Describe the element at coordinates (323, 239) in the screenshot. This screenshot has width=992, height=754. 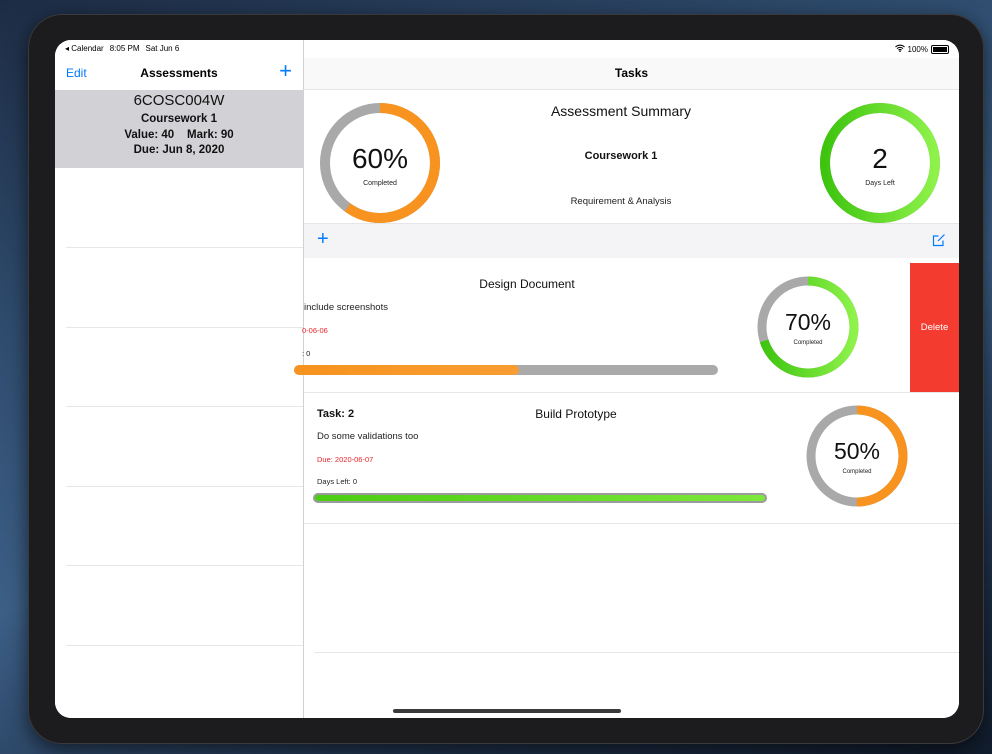
I see `add-task-button: +` at that location.